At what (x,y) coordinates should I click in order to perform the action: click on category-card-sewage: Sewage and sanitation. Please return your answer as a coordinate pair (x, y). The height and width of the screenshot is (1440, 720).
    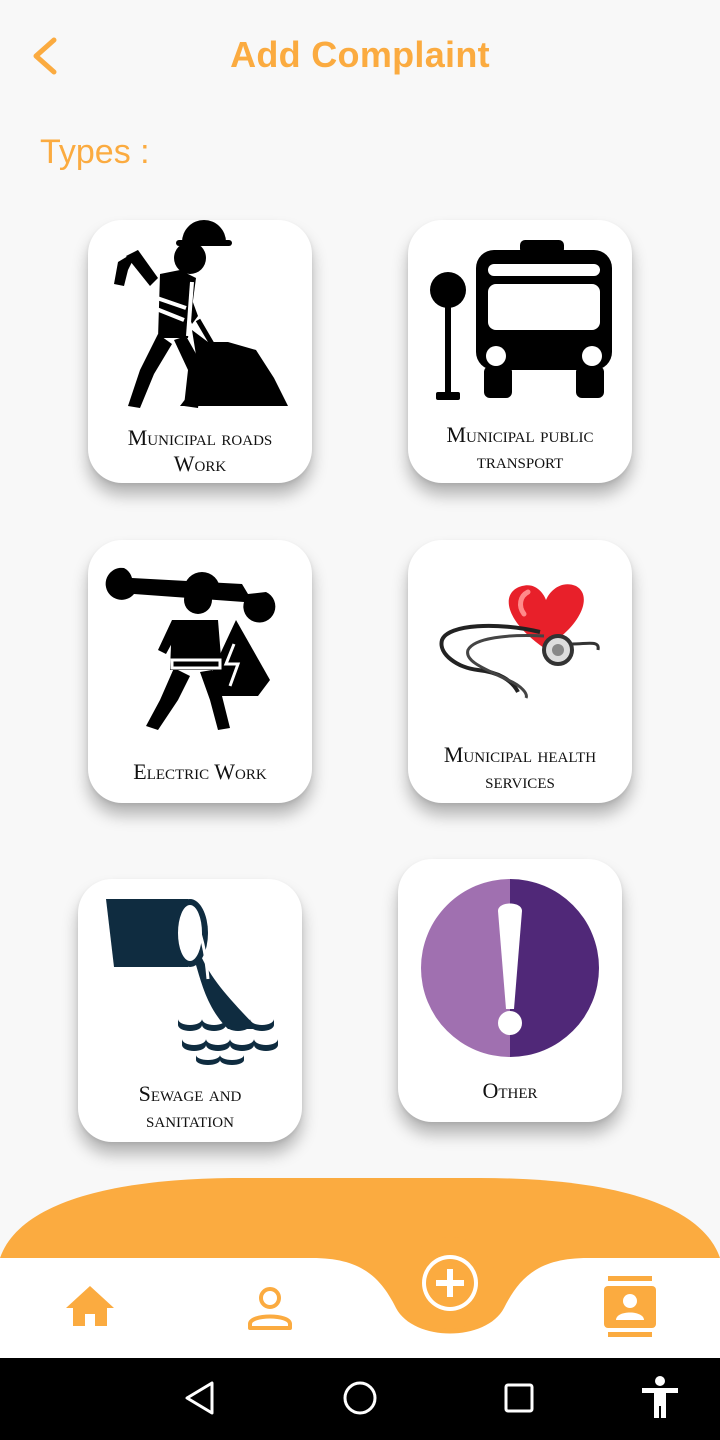
    Looking at the image, I should click on (190, 1010).